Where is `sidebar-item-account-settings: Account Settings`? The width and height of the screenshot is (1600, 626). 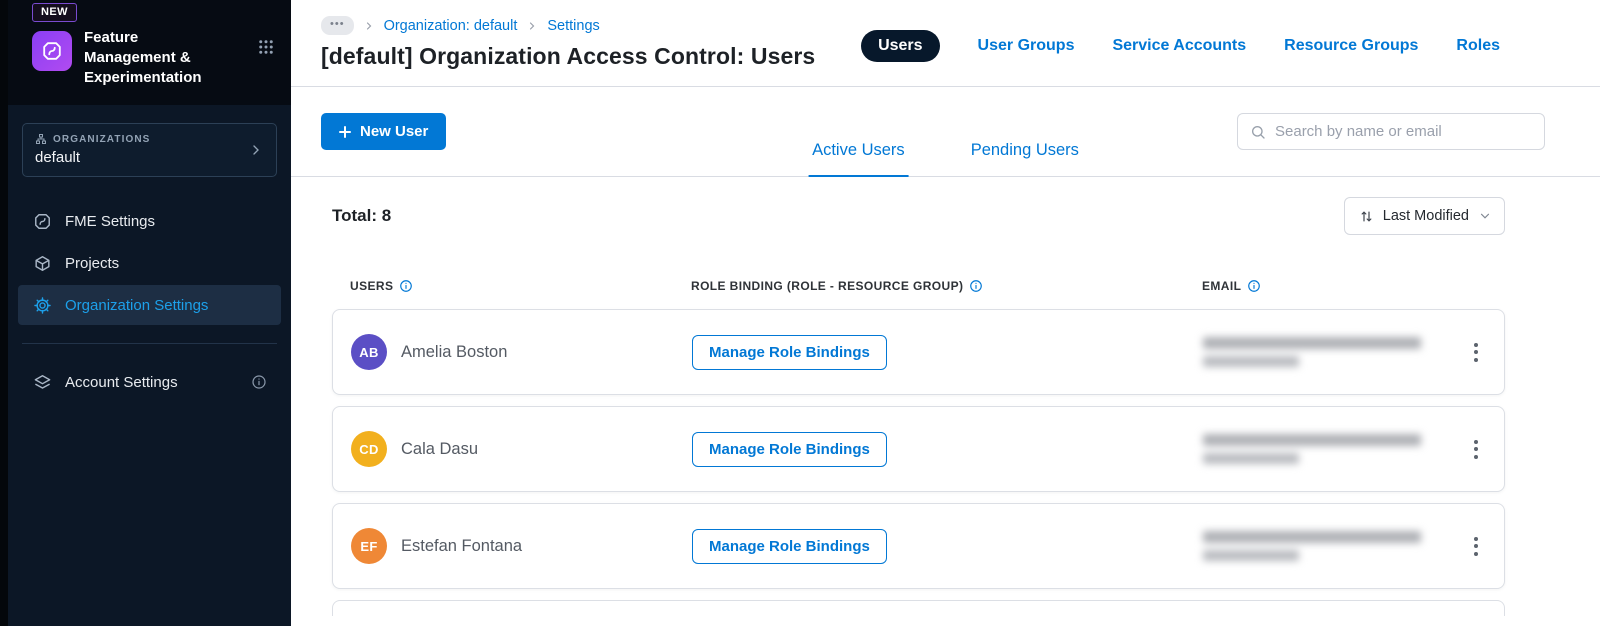
sidebar-item-account-settings: Account Settings is located at coordinates (149, 382).